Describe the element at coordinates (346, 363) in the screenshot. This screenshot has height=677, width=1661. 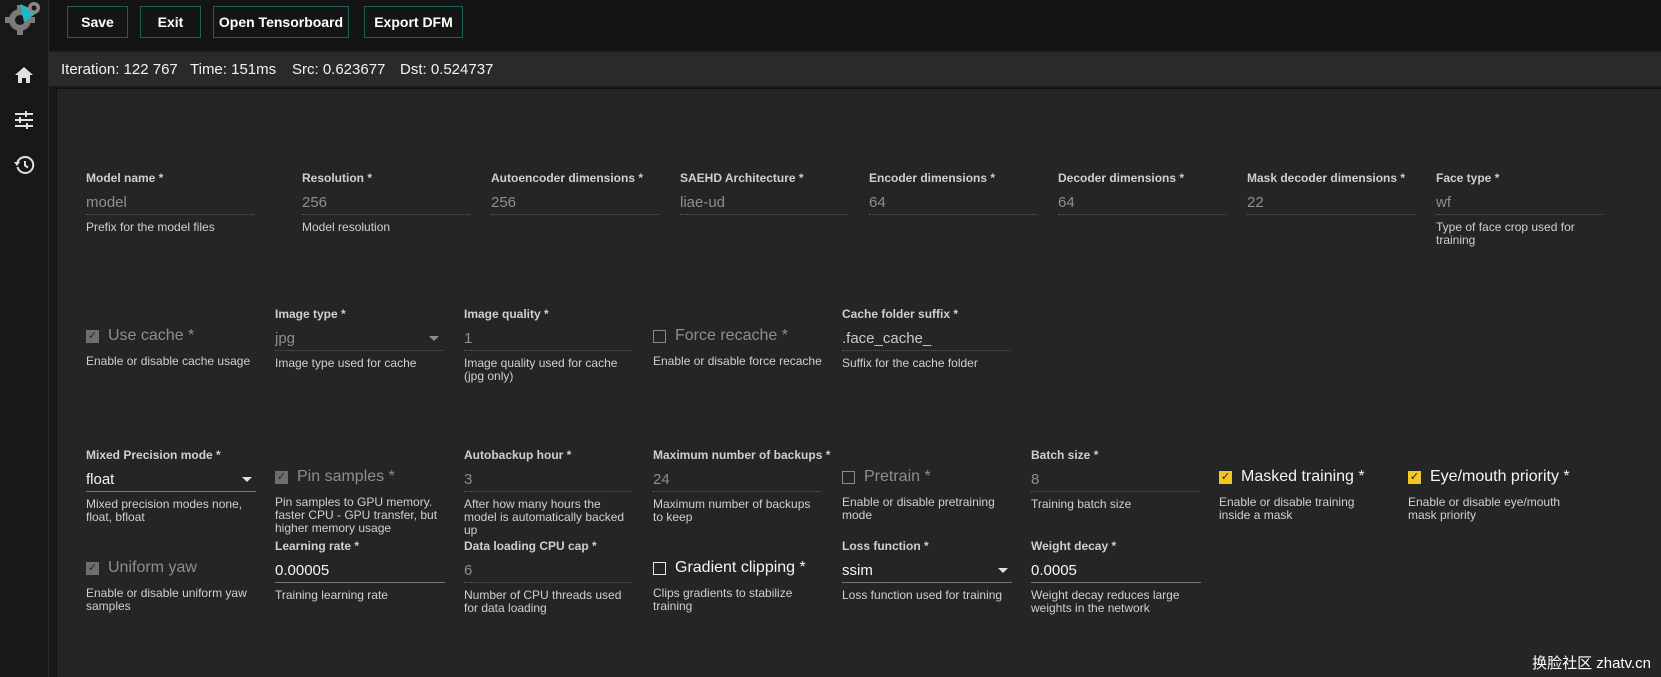
I see `field-description: Image type used for cache` at that location.